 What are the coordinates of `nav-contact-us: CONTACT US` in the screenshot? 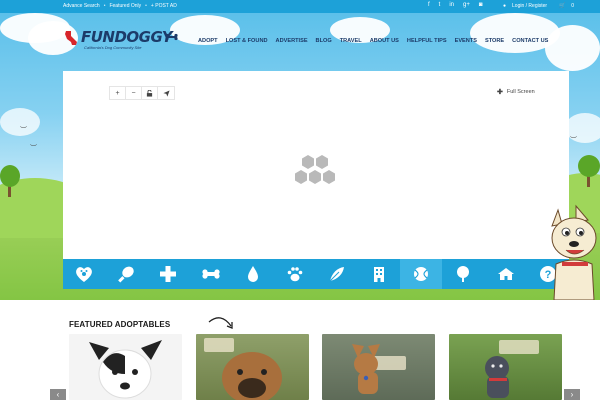 It's located at (530, 41).